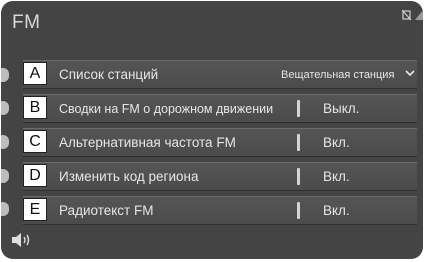 This screenshot has height=262, width=426. I want to click on alternative-frequency-row: Альтернативная частота FM Вкл., so click(220, 142).